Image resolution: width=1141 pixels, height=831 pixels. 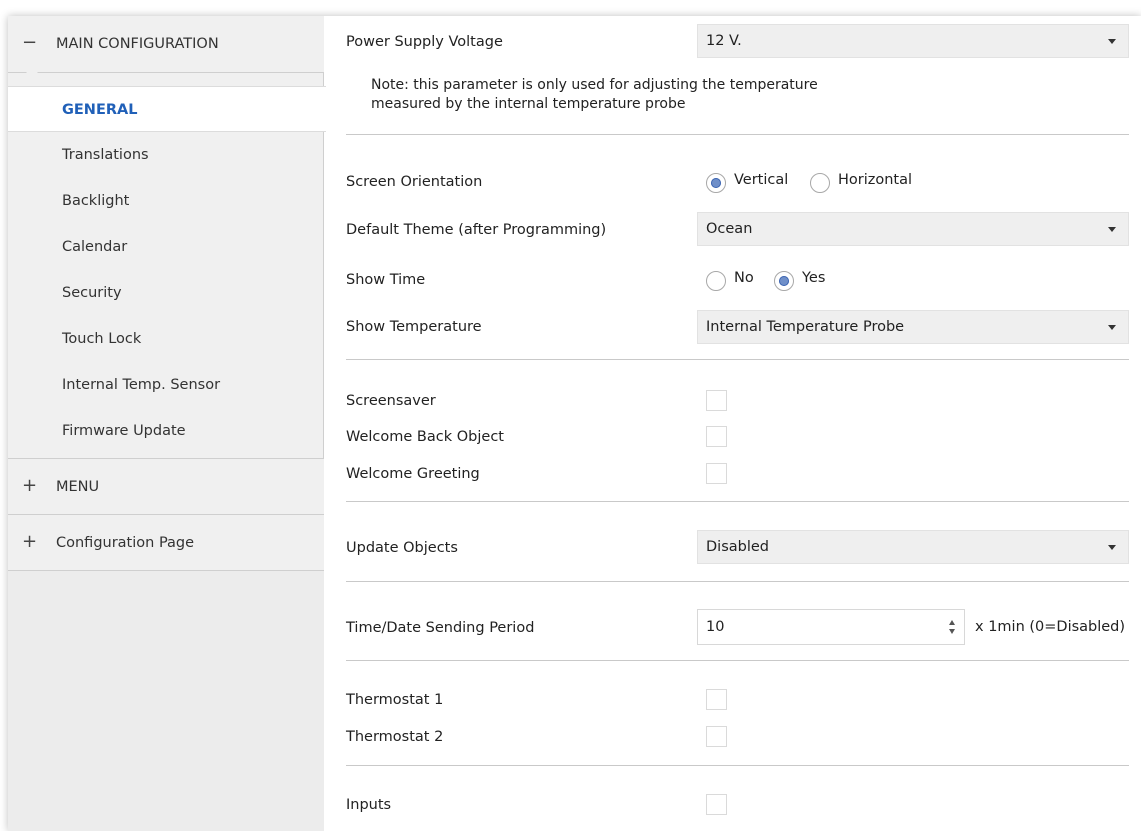 What do you see at coordinates (805, 327) in the screenshot?
I see `select-value: Internal Temperature Probe` at bounding box center [805, 327].